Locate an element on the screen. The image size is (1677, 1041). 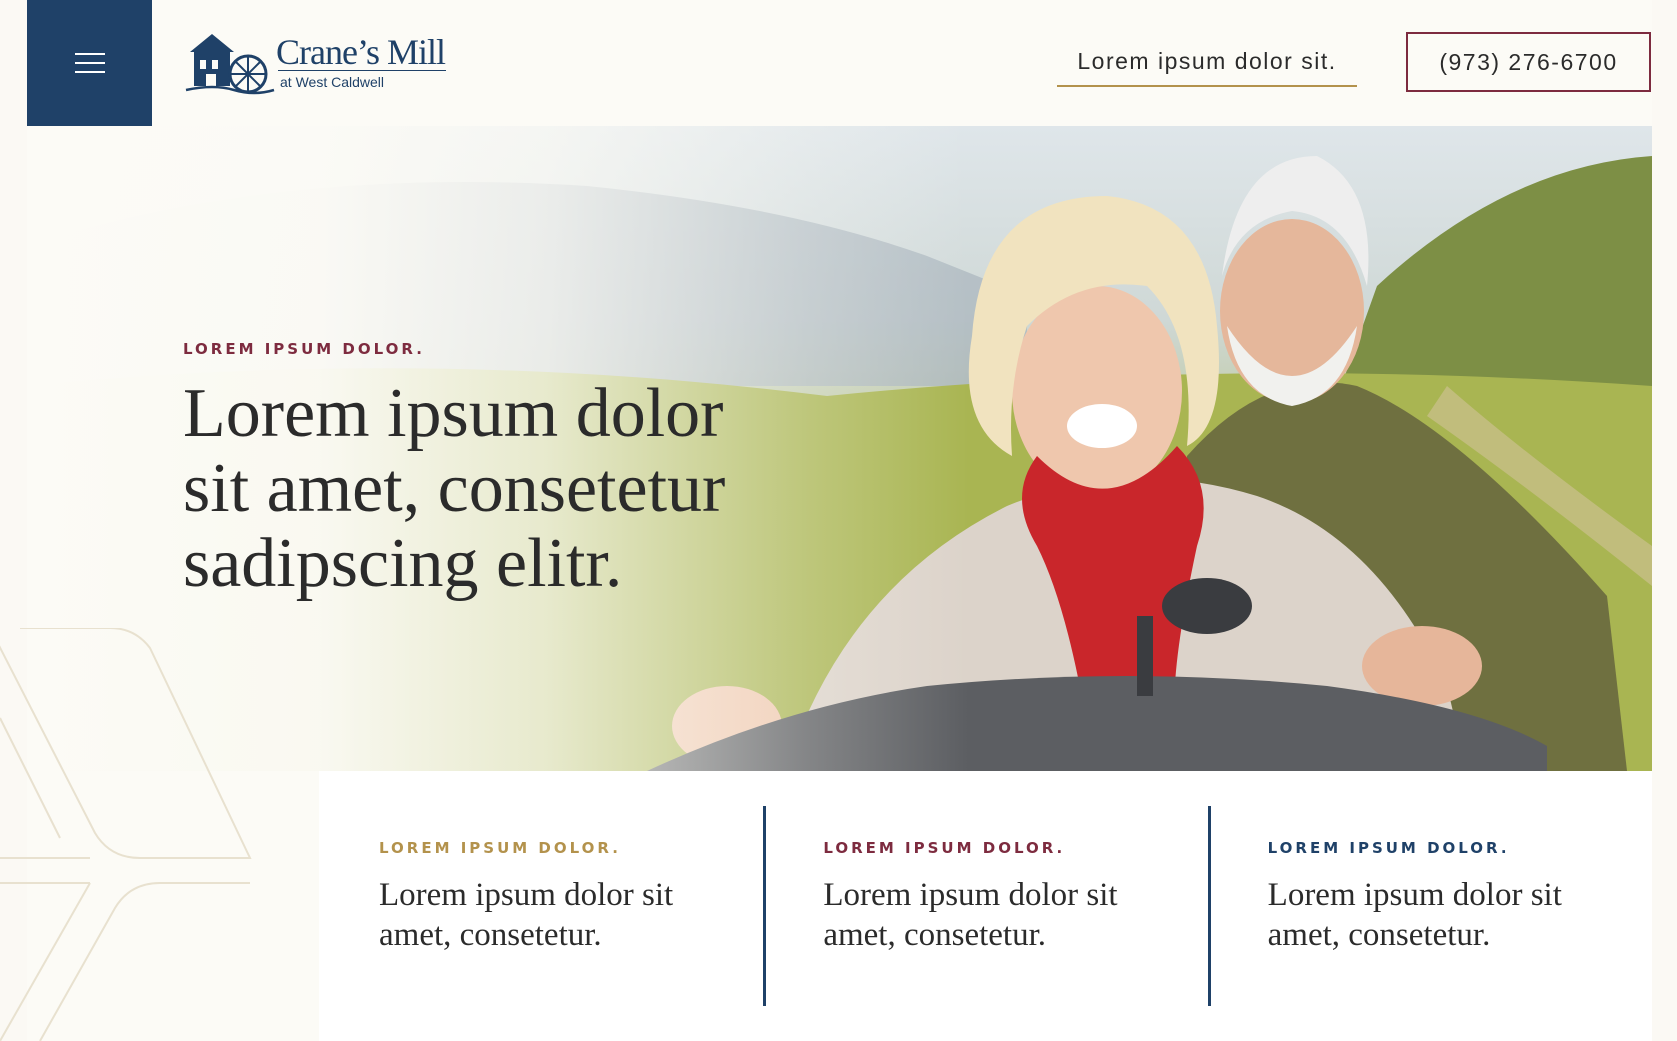
mill-logo-icon is located at coordinates (230, 64).